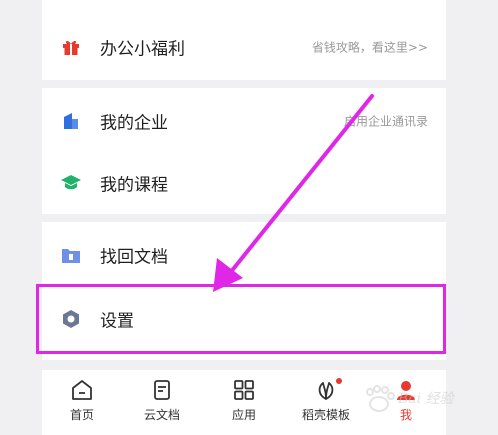  I want to click on templates-badge-dot, so click(339, 381).